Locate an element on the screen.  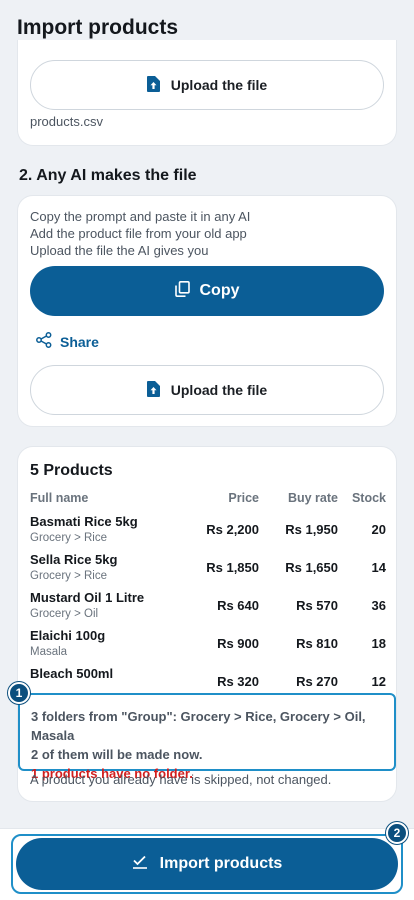
product-price: Rs 2,200 is located at coordinates (232, 529).